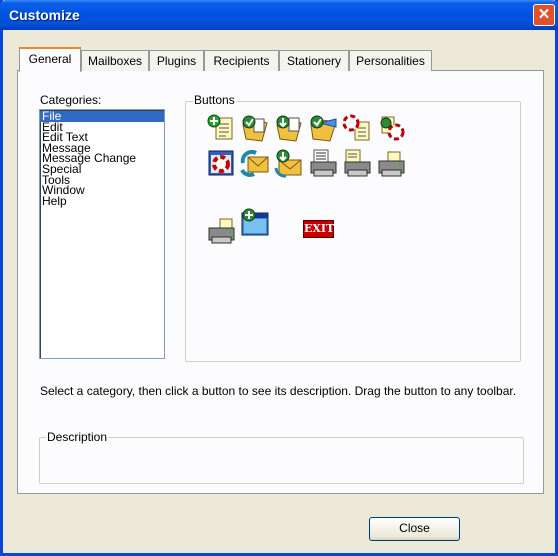 This screenshot has width=558, height=556. What do you see at coordinates (102, 201) in the screenshot?
I see `category-item-help: Help` at bounding box center [102, 201].